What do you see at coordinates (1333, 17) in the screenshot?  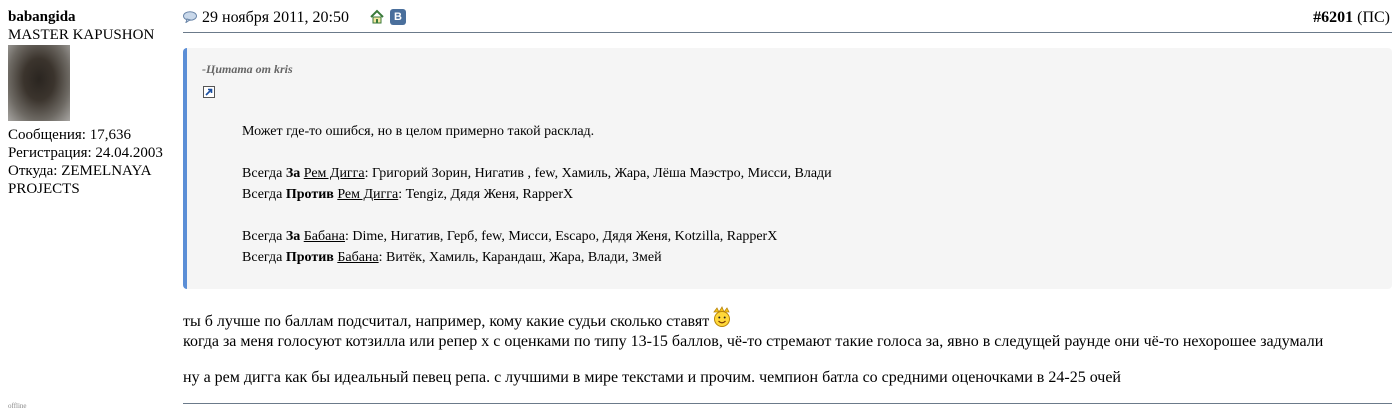 I see `post-number-value: #6201` at bounding box center [1333, 17].